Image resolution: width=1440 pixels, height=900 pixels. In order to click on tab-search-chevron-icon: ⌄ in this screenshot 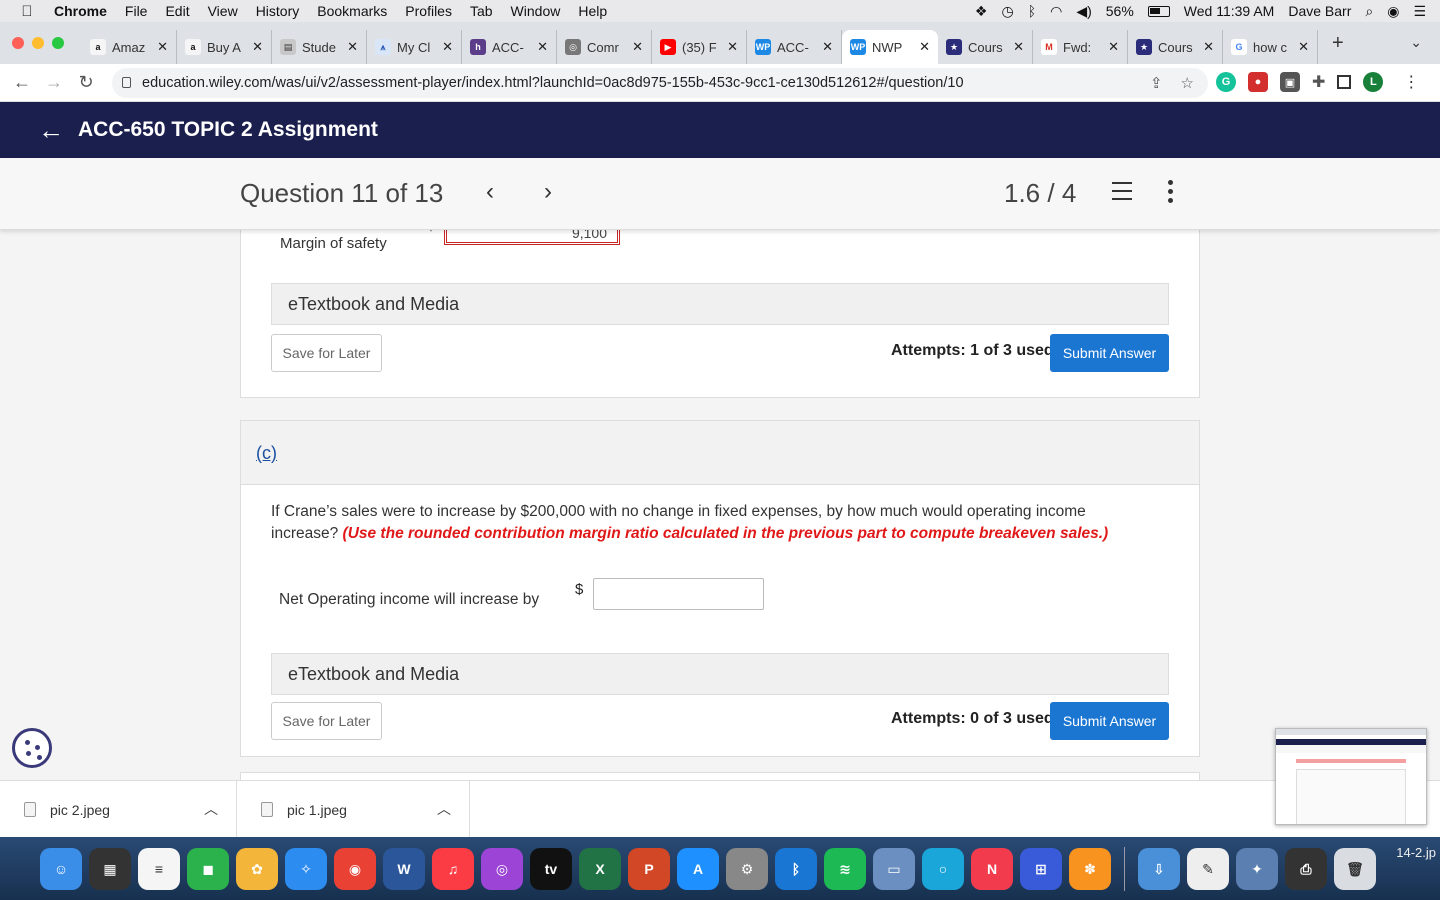, I will do `click(1416, 42)`.